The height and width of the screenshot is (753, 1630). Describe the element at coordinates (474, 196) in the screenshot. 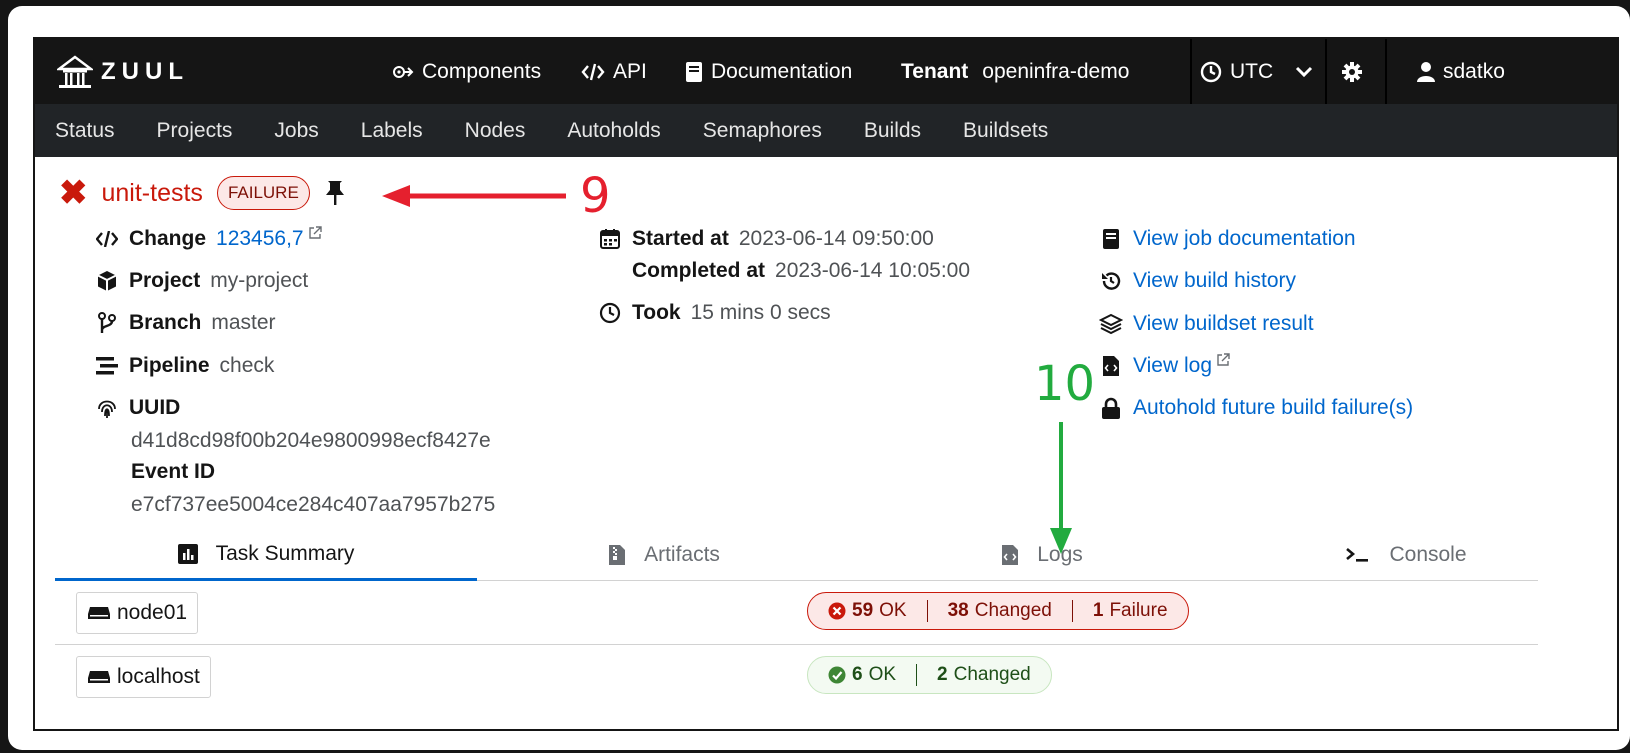

I see `annotation-arrow-red` at that location.